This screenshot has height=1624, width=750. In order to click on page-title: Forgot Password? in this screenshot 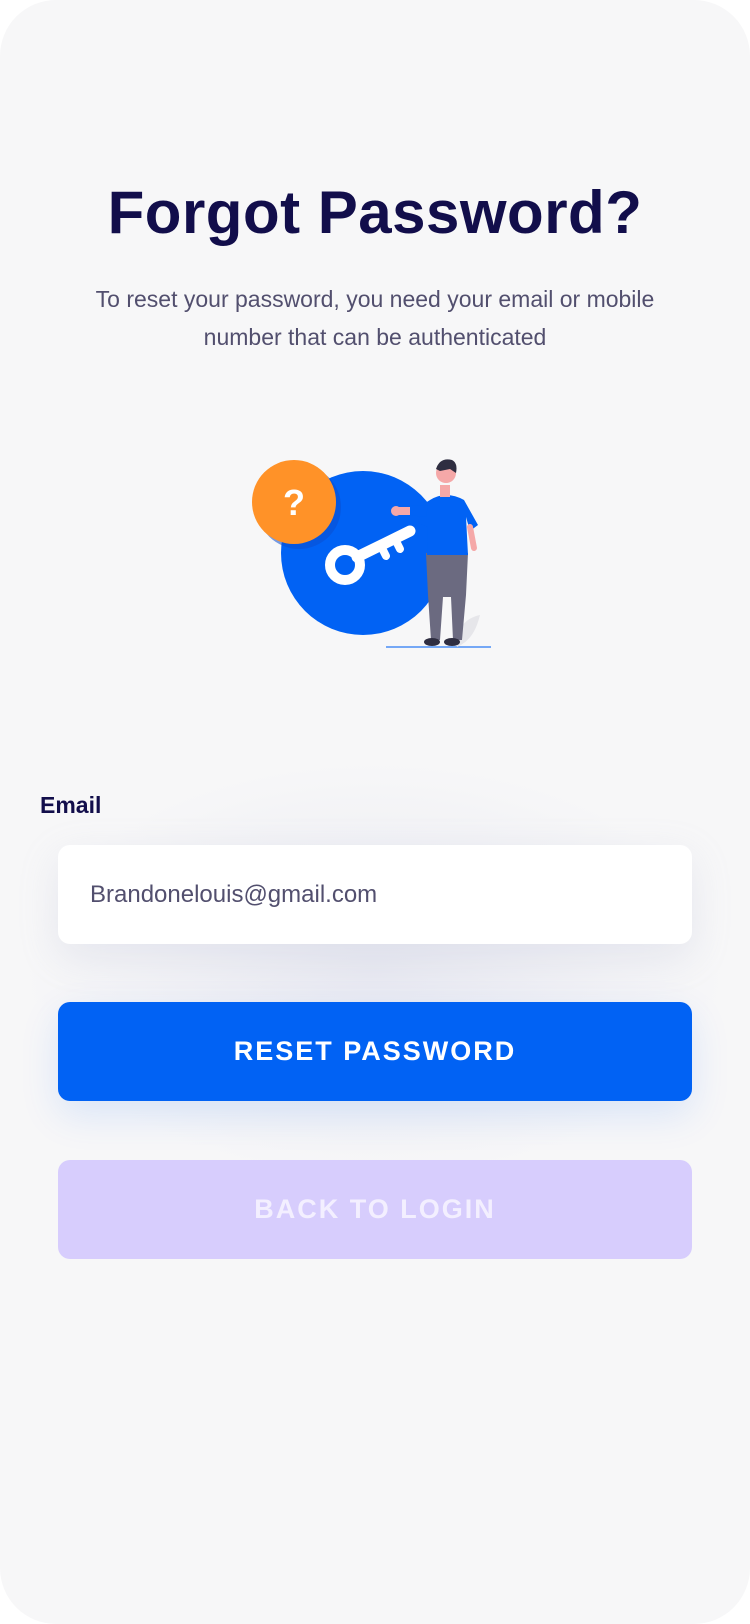, I will do `click(375, 212)`.